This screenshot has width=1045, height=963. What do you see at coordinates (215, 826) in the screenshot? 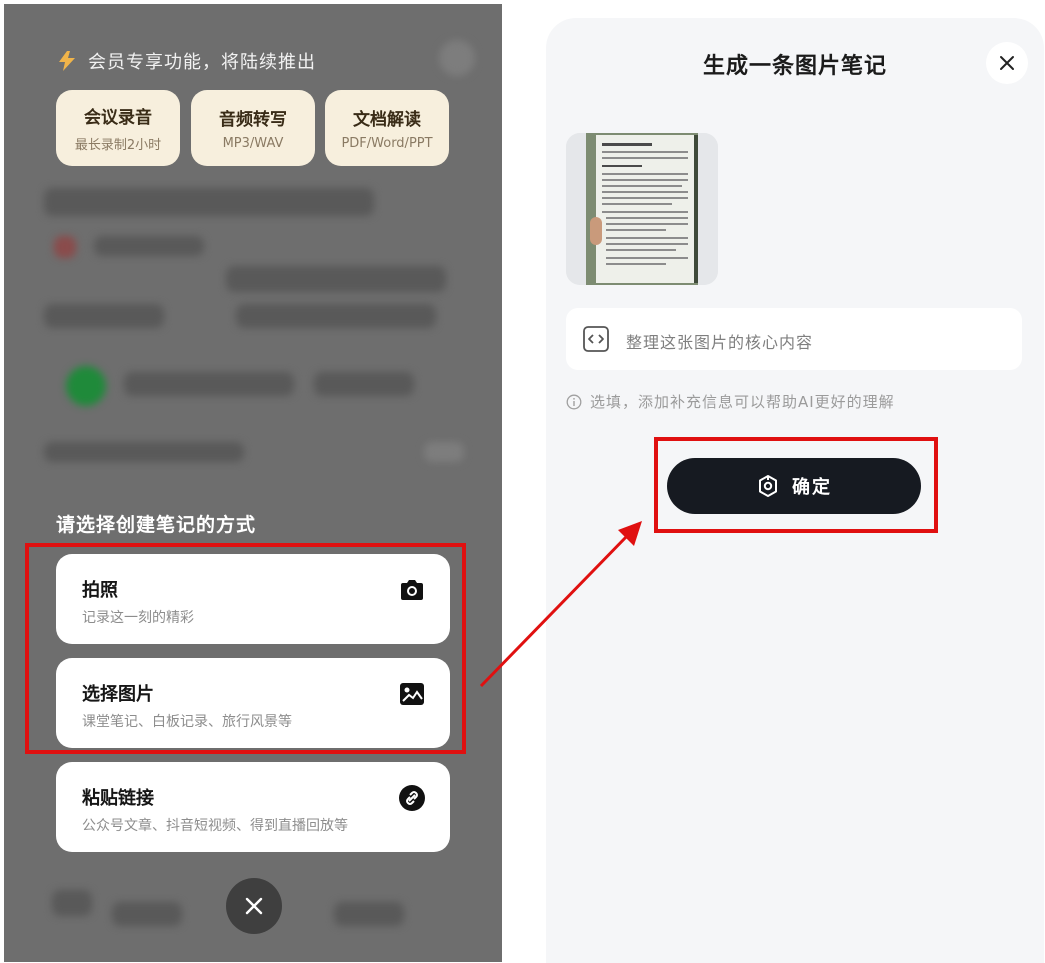
I see `option-subtitle: 公众号文章、抖音短视频、得到直播回放等` at bounding box center [215, 826].